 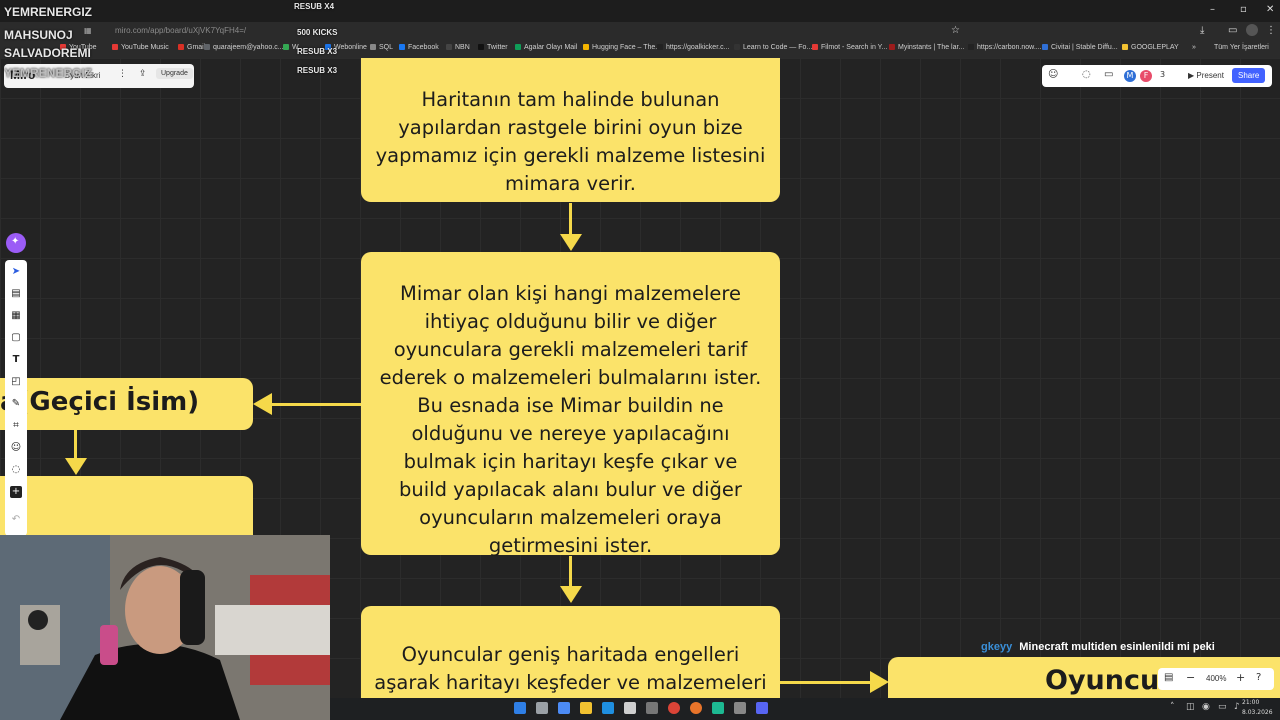 What do you see at coordinates (1130, 76) in the screenshot?
I see `avatar: M` at bounding box center [1130, 76].